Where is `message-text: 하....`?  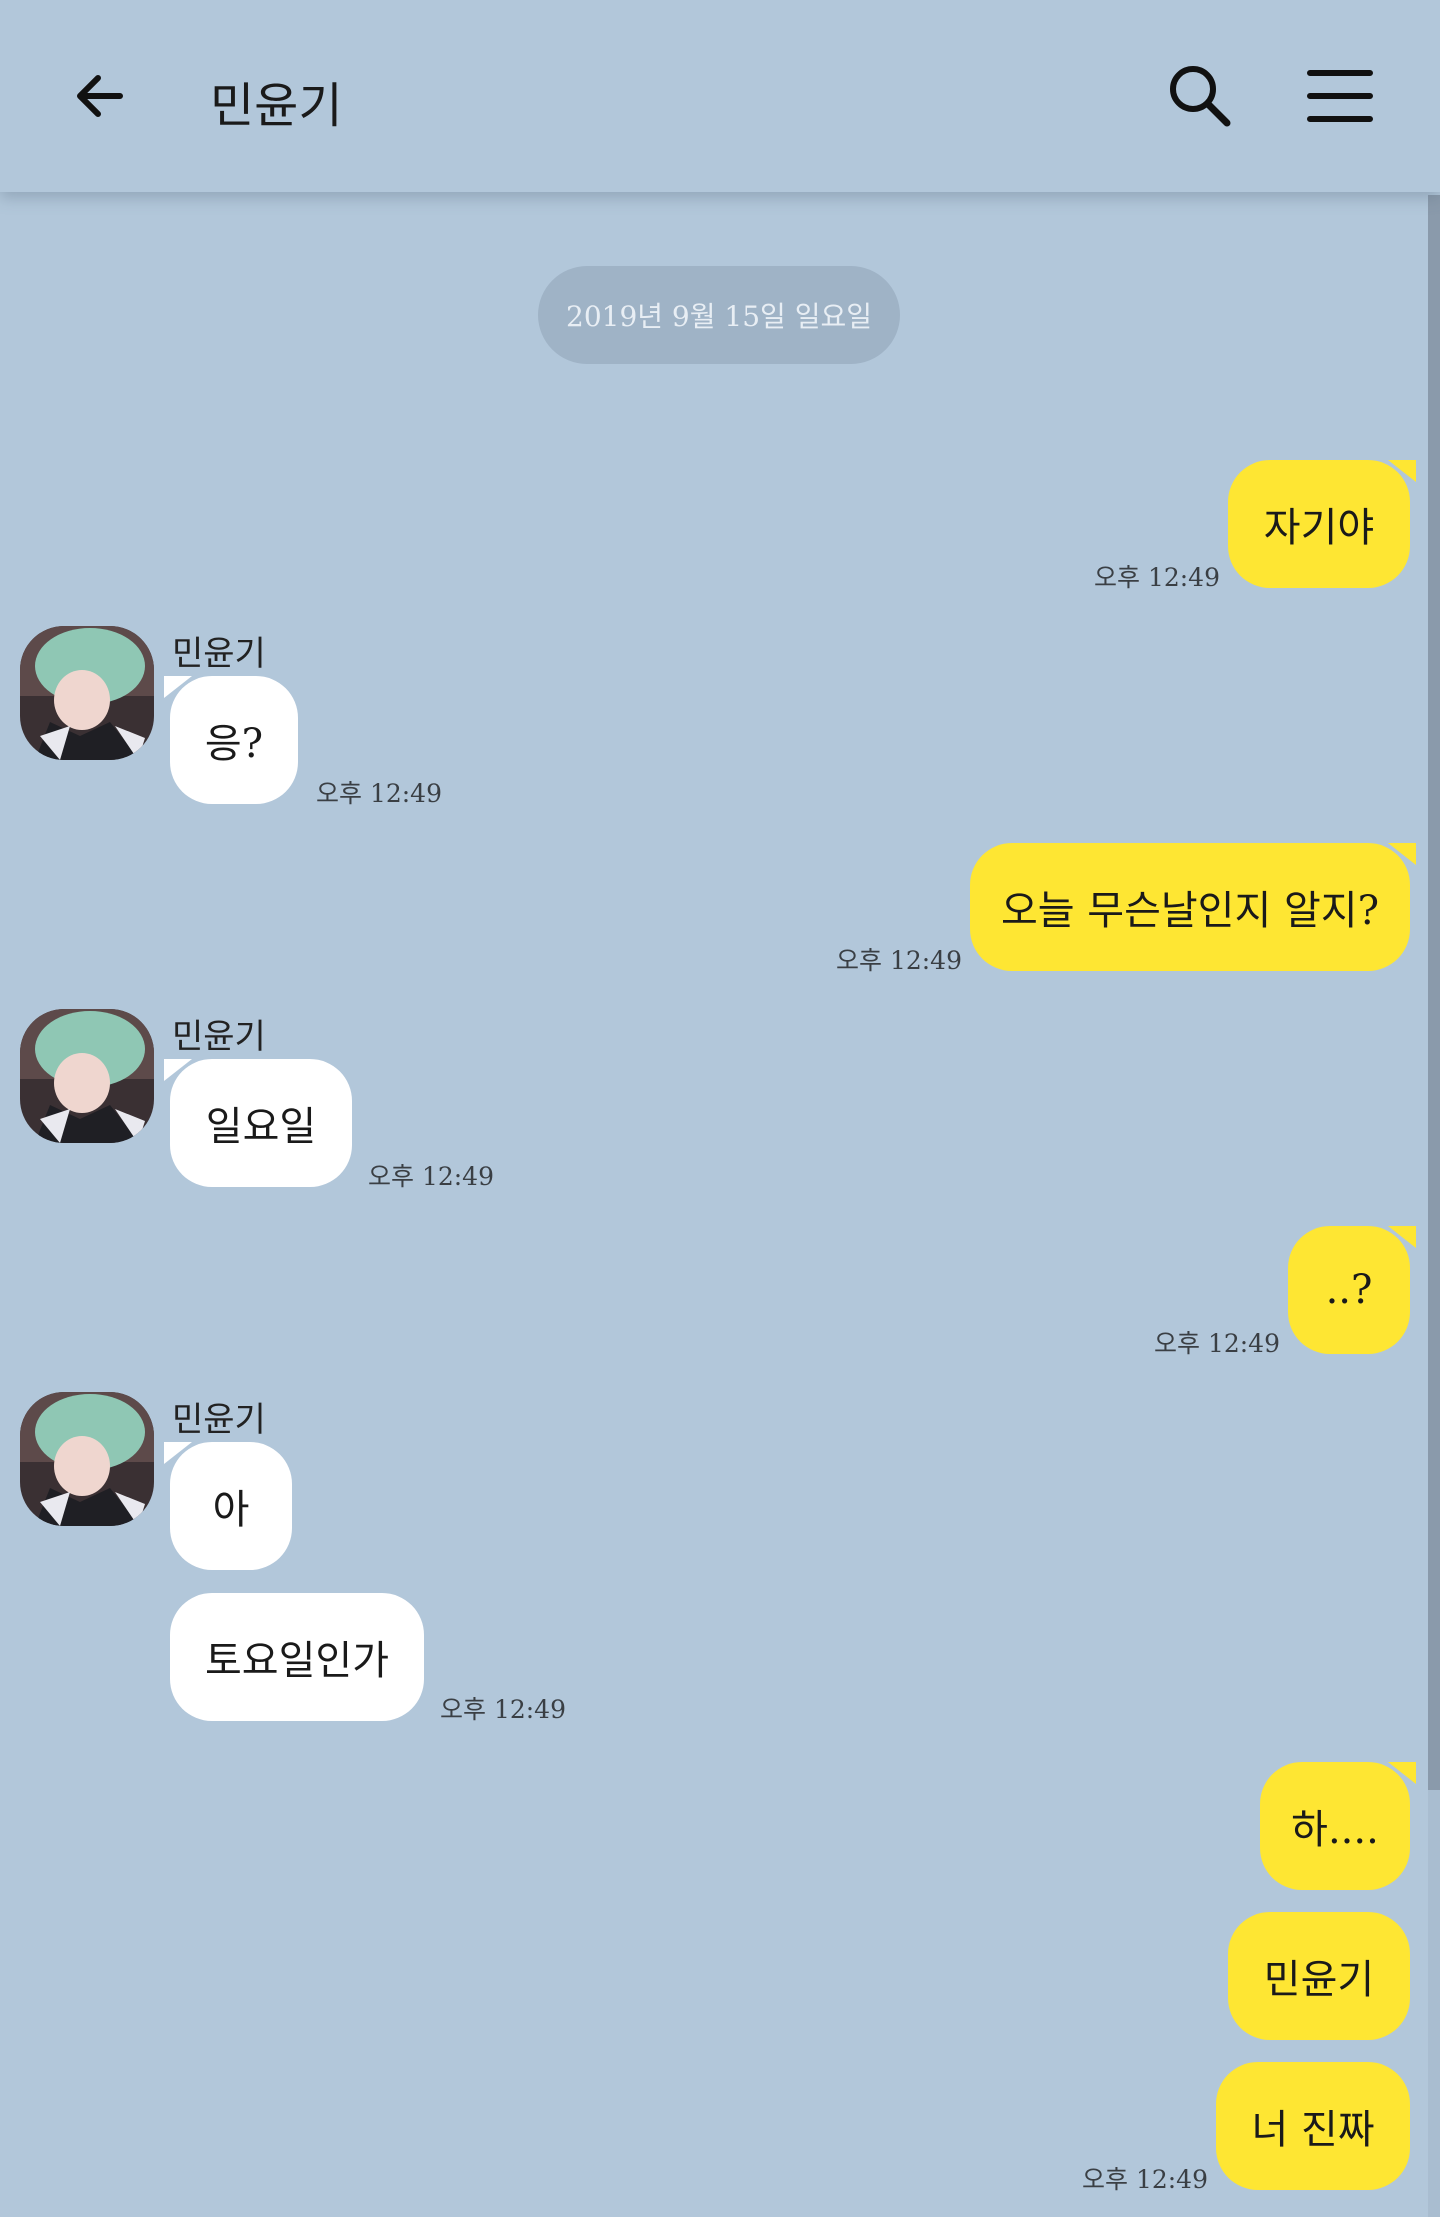
message-text: 하.... is located at coordinates (1335, 1830).